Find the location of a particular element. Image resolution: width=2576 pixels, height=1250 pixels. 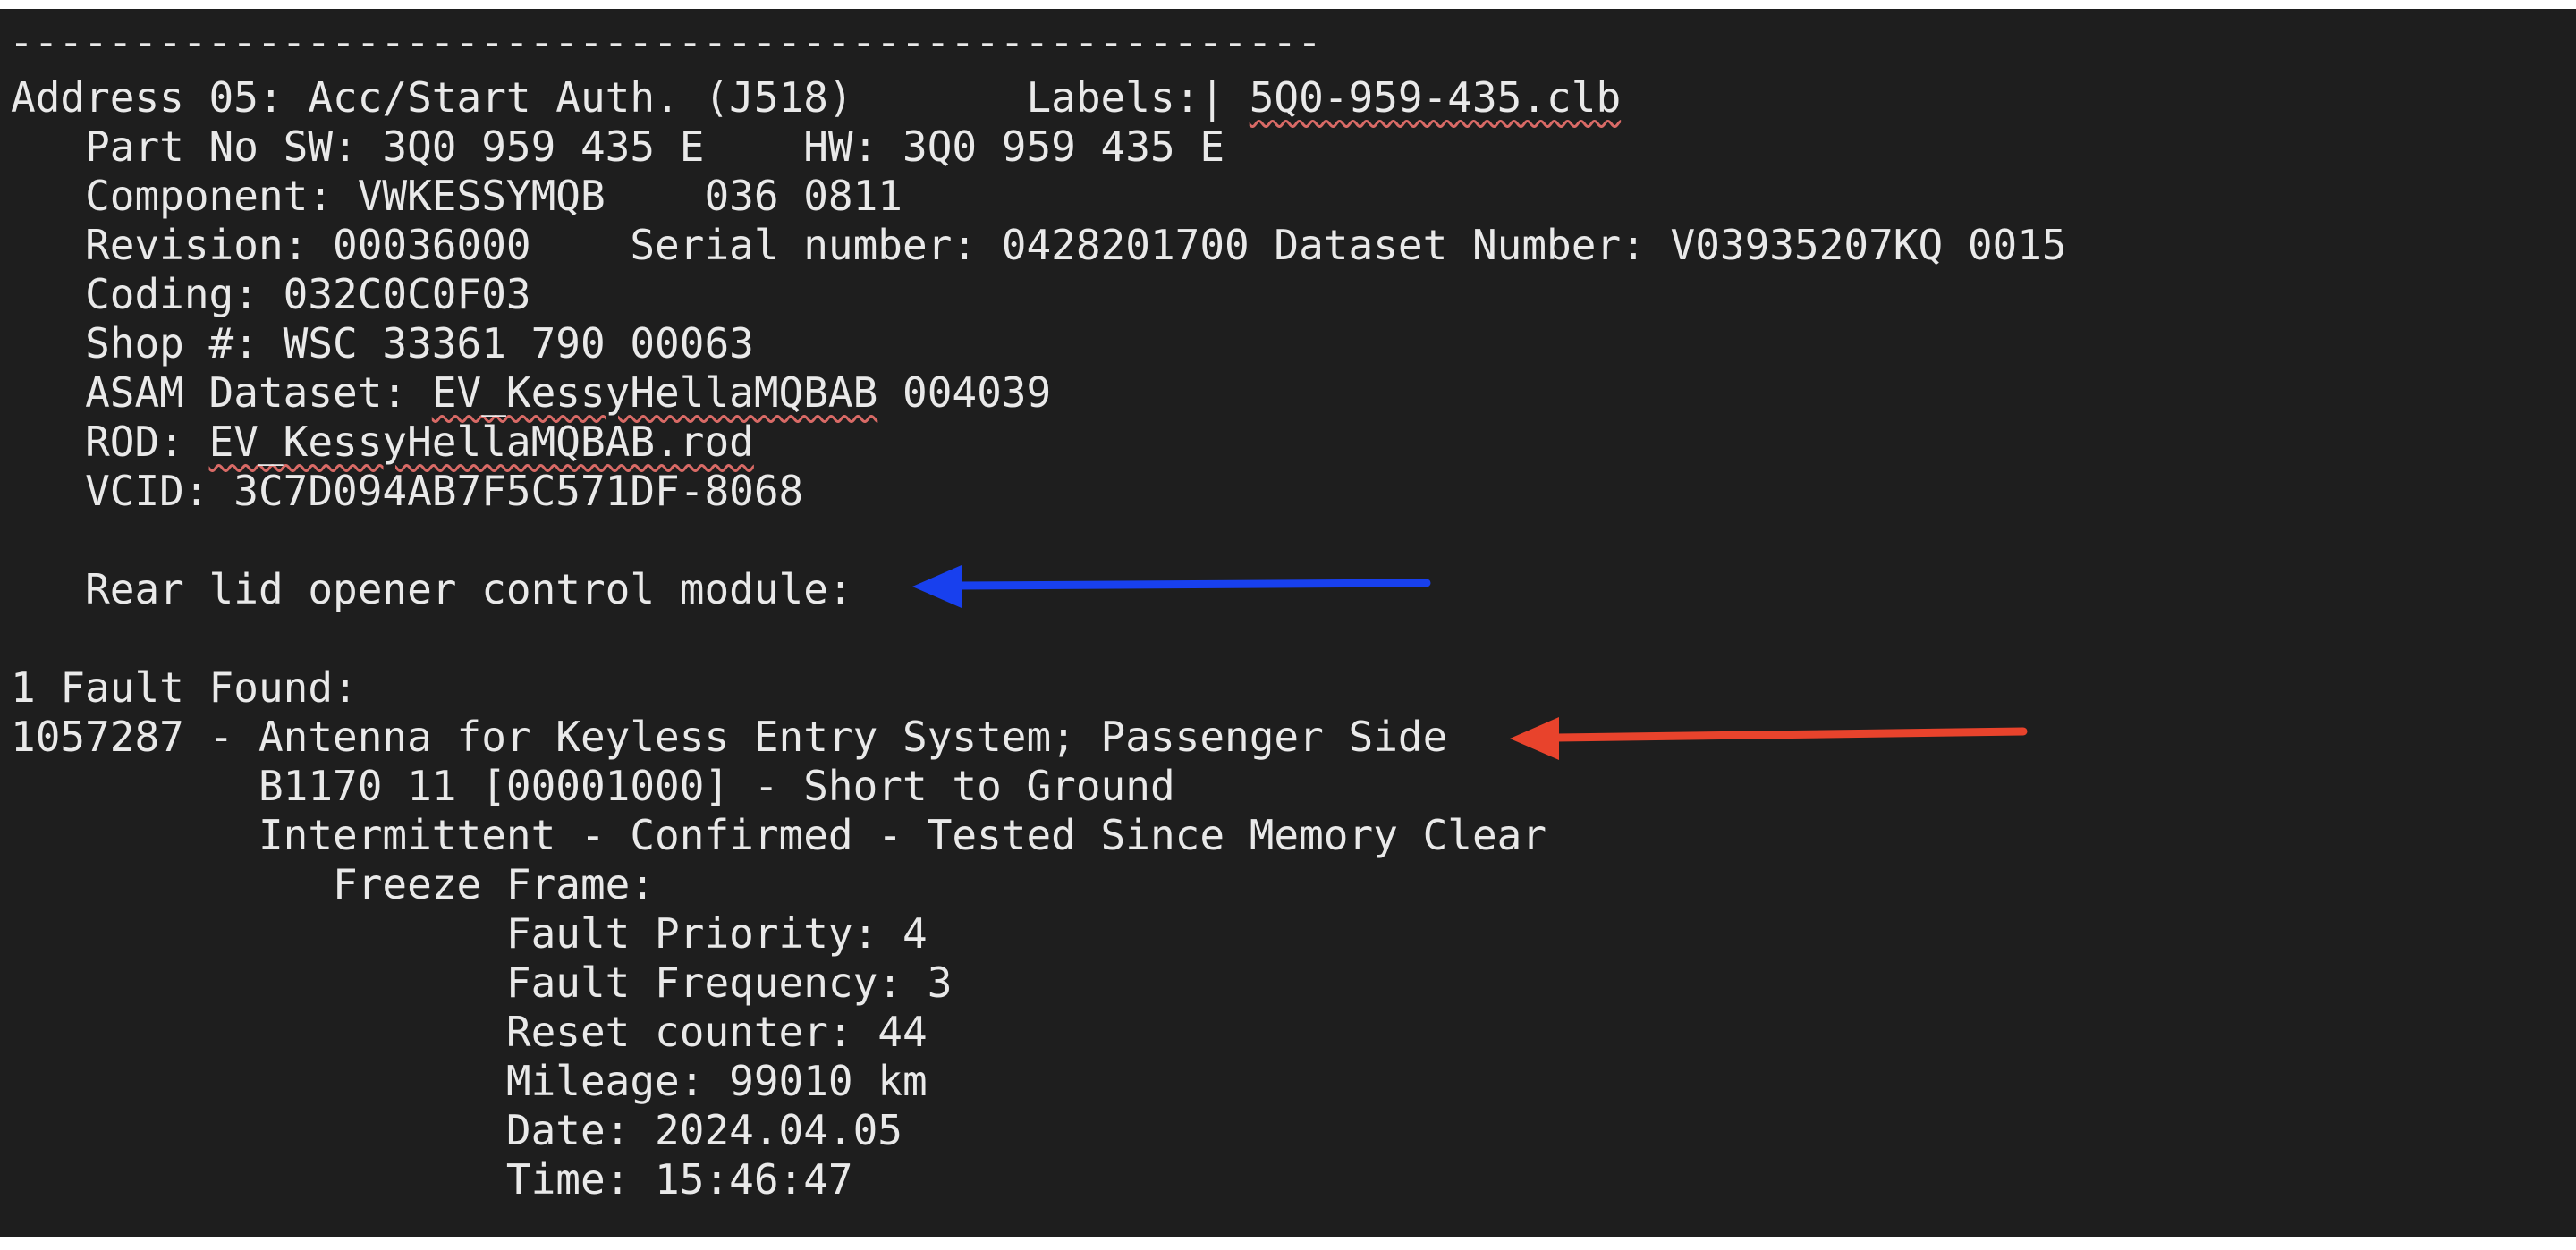

mileage-line: Mileage: 99010 km is located at coordinates (469, 1081).